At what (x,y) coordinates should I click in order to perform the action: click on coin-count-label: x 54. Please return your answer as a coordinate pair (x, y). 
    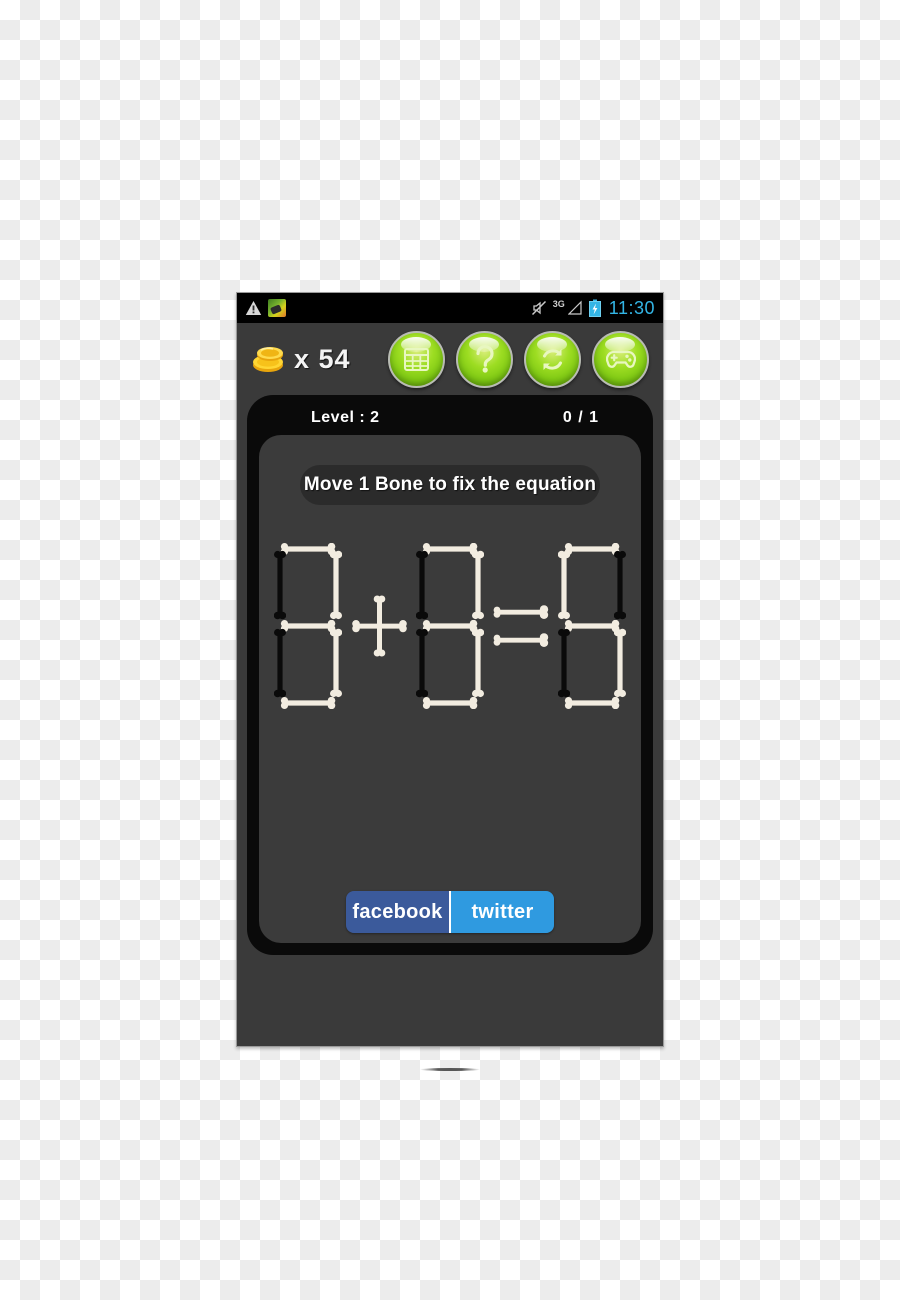
    Looking at the image, I should click on (322, 358).